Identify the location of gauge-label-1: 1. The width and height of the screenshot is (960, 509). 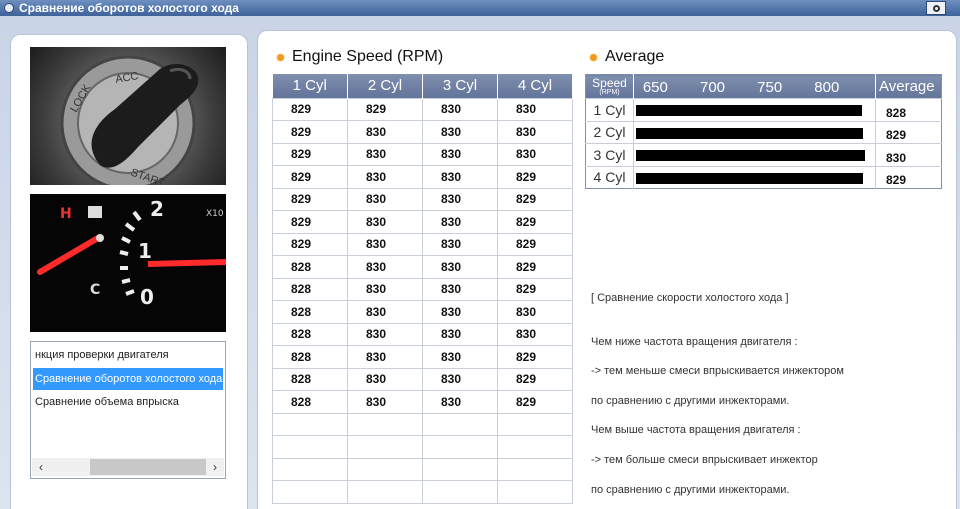
(145, 251).